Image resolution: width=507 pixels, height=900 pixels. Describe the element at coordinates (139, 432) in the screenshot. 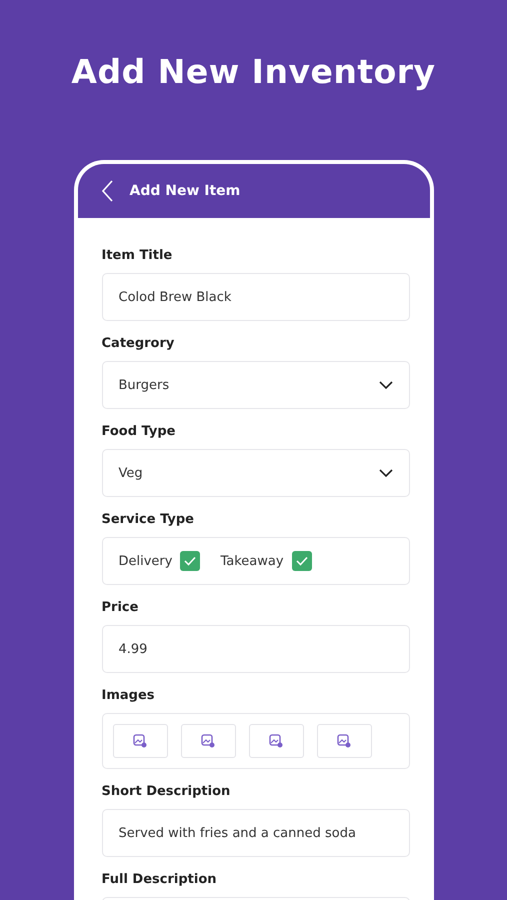

I see `field-label: Food Type` at that location.